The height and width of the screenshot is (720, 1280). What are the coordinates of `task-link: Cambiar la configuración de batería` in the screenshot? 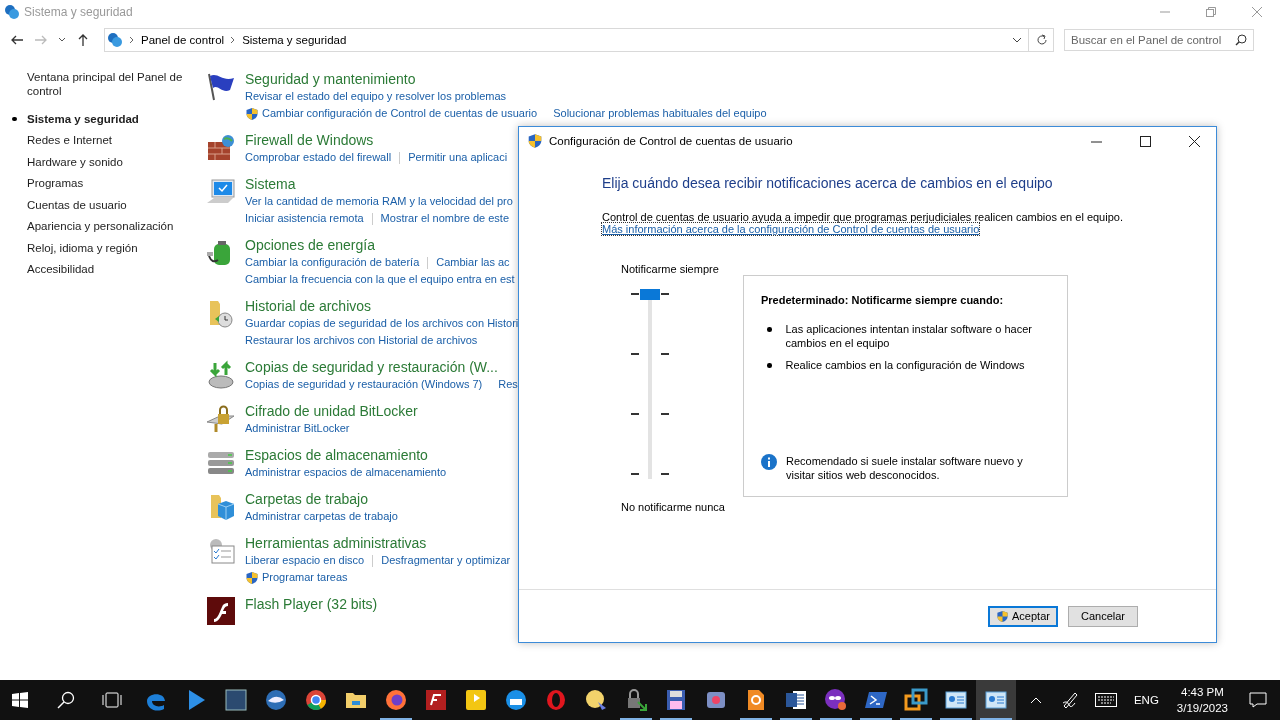 It's located at (332, 262).